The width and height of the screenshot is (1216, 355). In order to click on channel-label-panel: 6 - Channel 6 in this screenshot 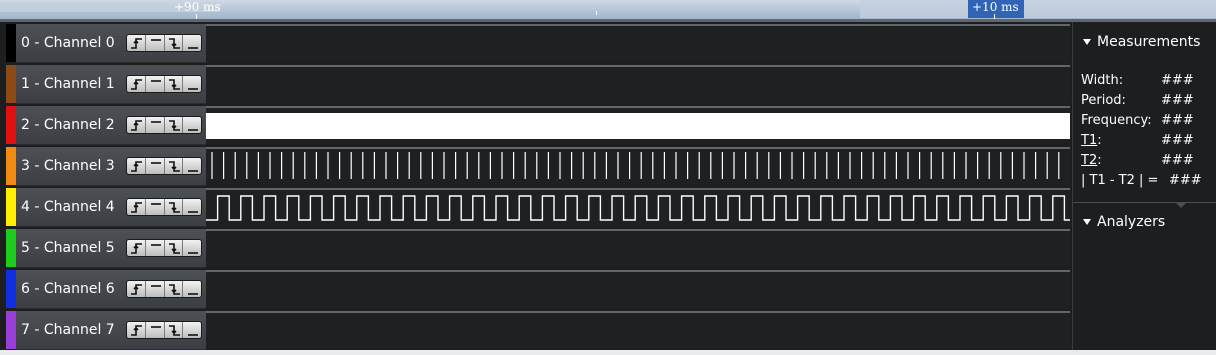, I will do `click(111, 289)`.